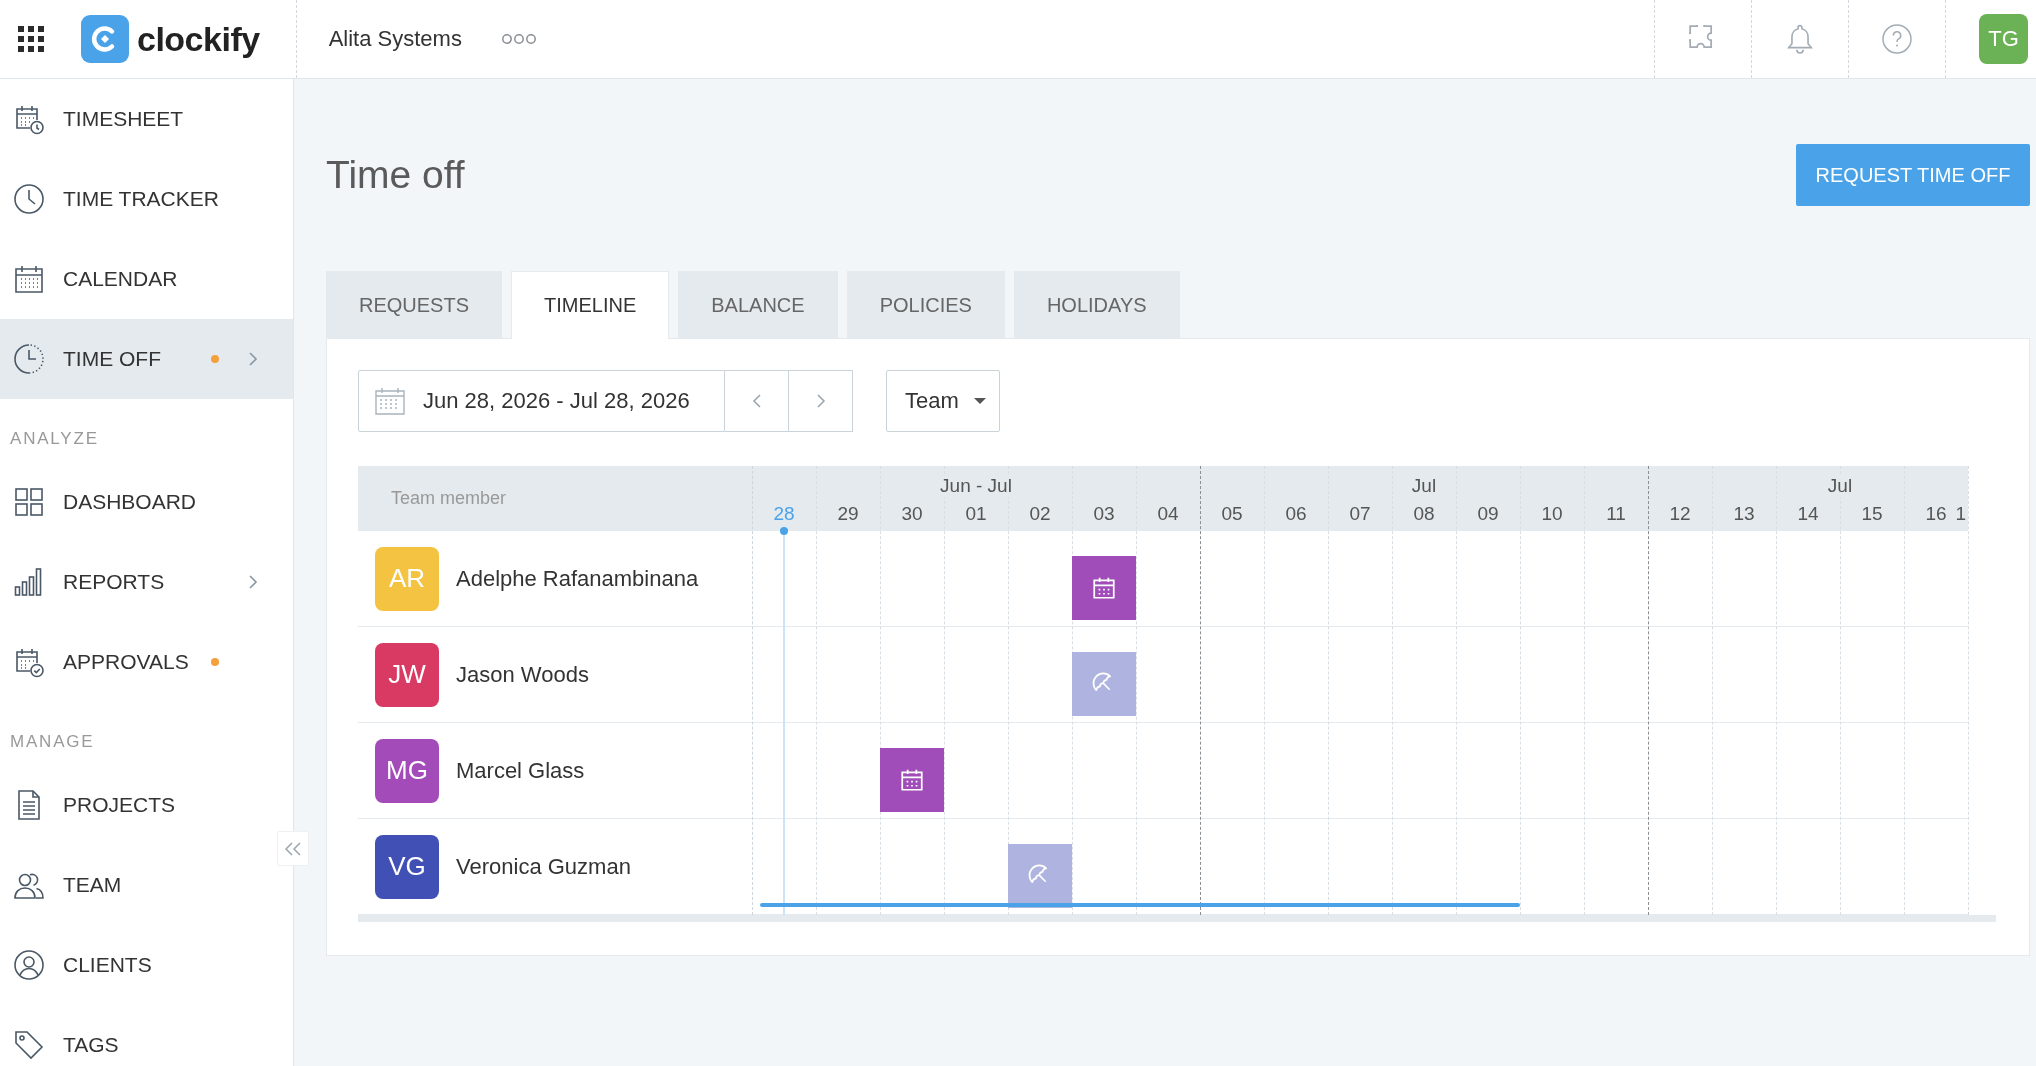  Describe the element at coordinates (407, 674) in the screenshot. I see `avatar: JW` at that location.